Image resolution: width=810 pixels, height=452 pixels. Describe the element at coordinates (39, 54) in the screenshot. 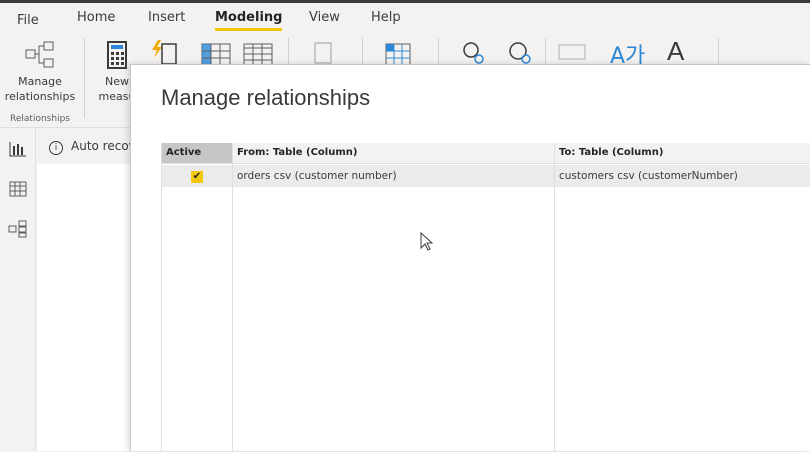

I see `relationships-icon` at that location.